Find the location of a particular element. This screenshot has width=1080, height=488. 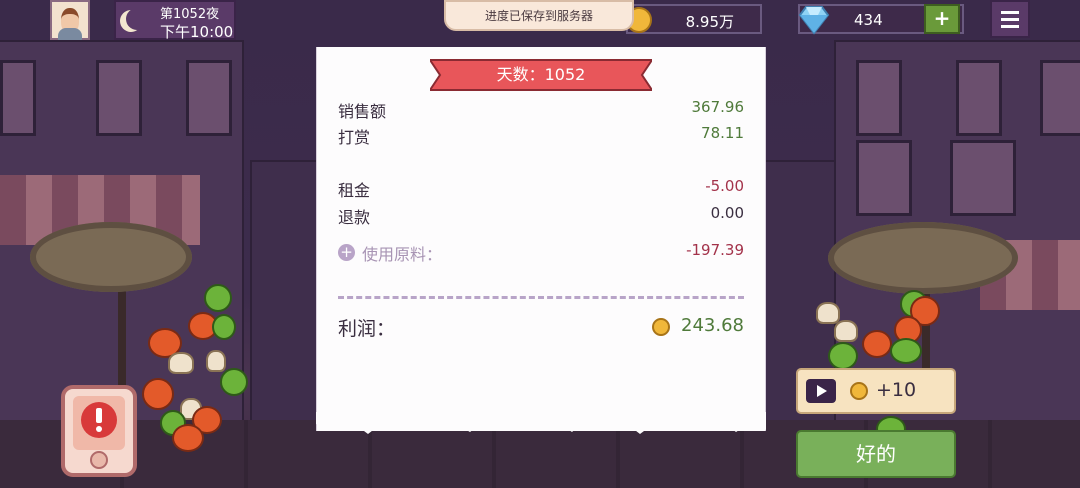

sales-label: 销售额 is located at coordinates (362, 111).